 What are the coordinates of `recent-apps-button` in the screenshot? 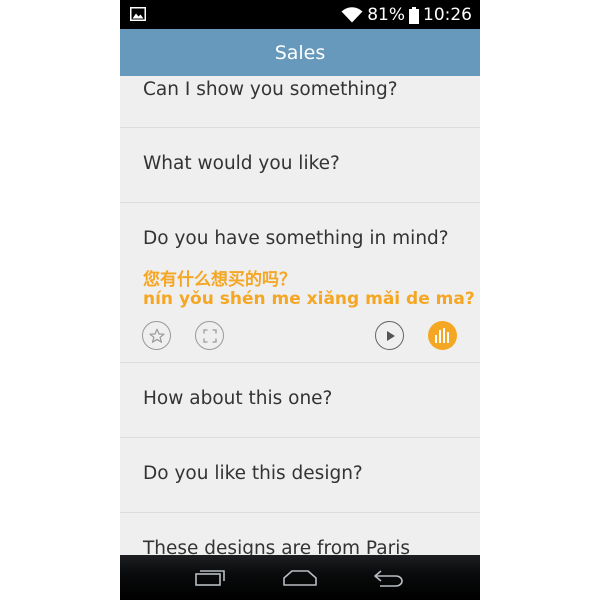 It's located at (210, 578).